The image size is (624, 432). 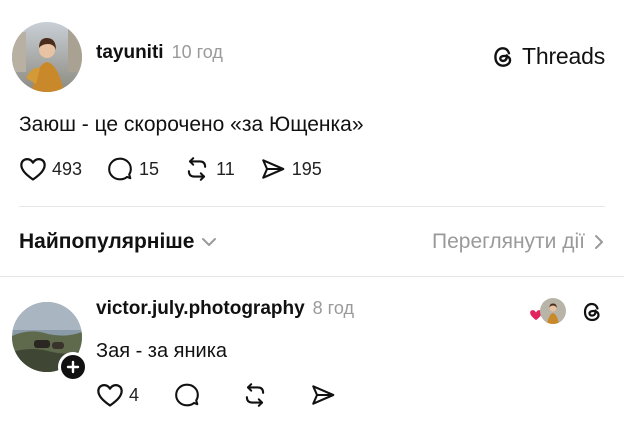 What do you see at coordinates (312, 242) in the screenshot?
I see `sort-row: Найпопулярніше Переглянути дії` at bounding box center [312, 242].